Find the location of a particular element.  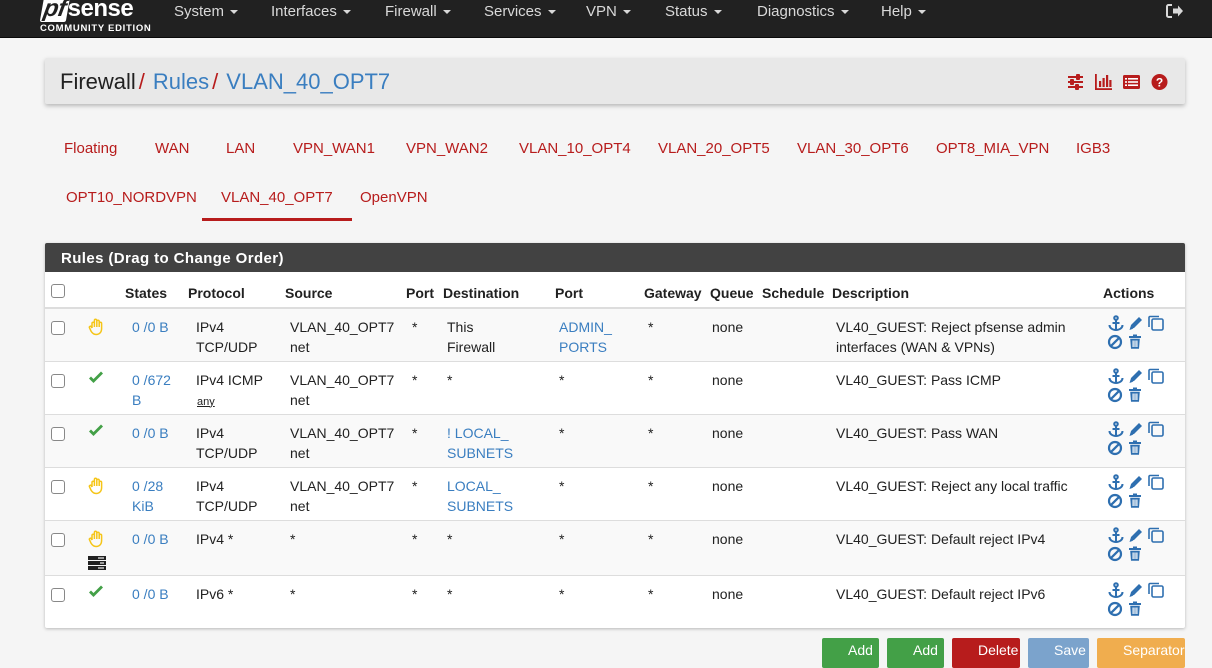

select-all-checkbox is located at coordinates (58, 291).